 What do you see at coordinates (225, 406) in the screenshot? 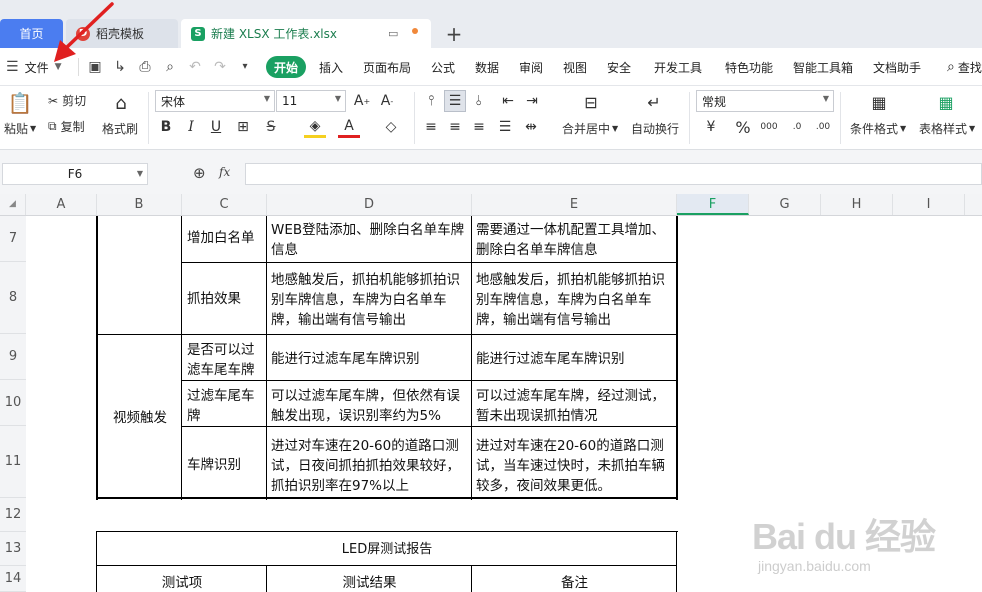
I see `cell-c10: 过滤车尾车牌` at bounding box center [225, 406].